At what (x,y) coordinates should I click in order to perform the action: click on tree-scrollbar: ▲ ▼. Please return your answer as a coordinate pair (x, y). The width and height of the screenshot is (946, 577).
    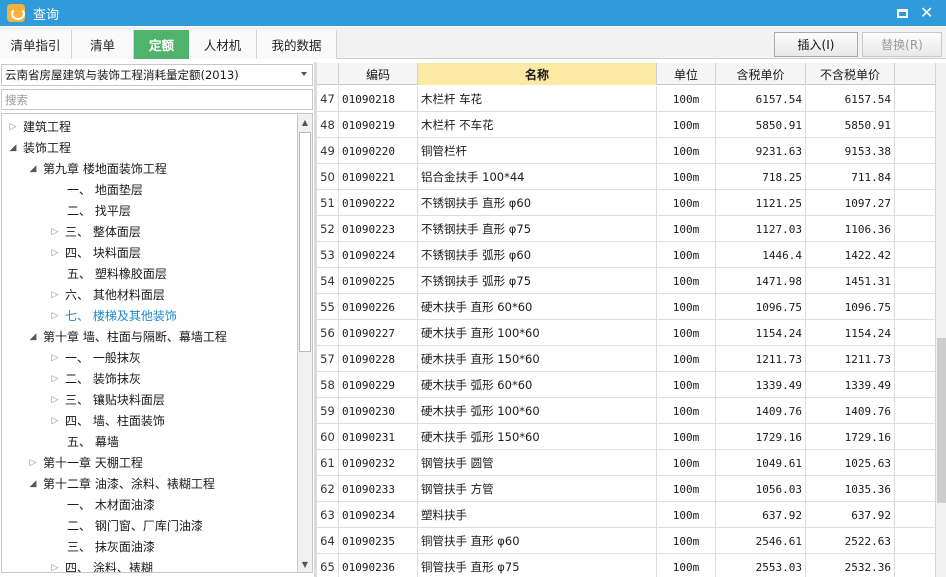
    Looking at the image, I should click on (305, 343).